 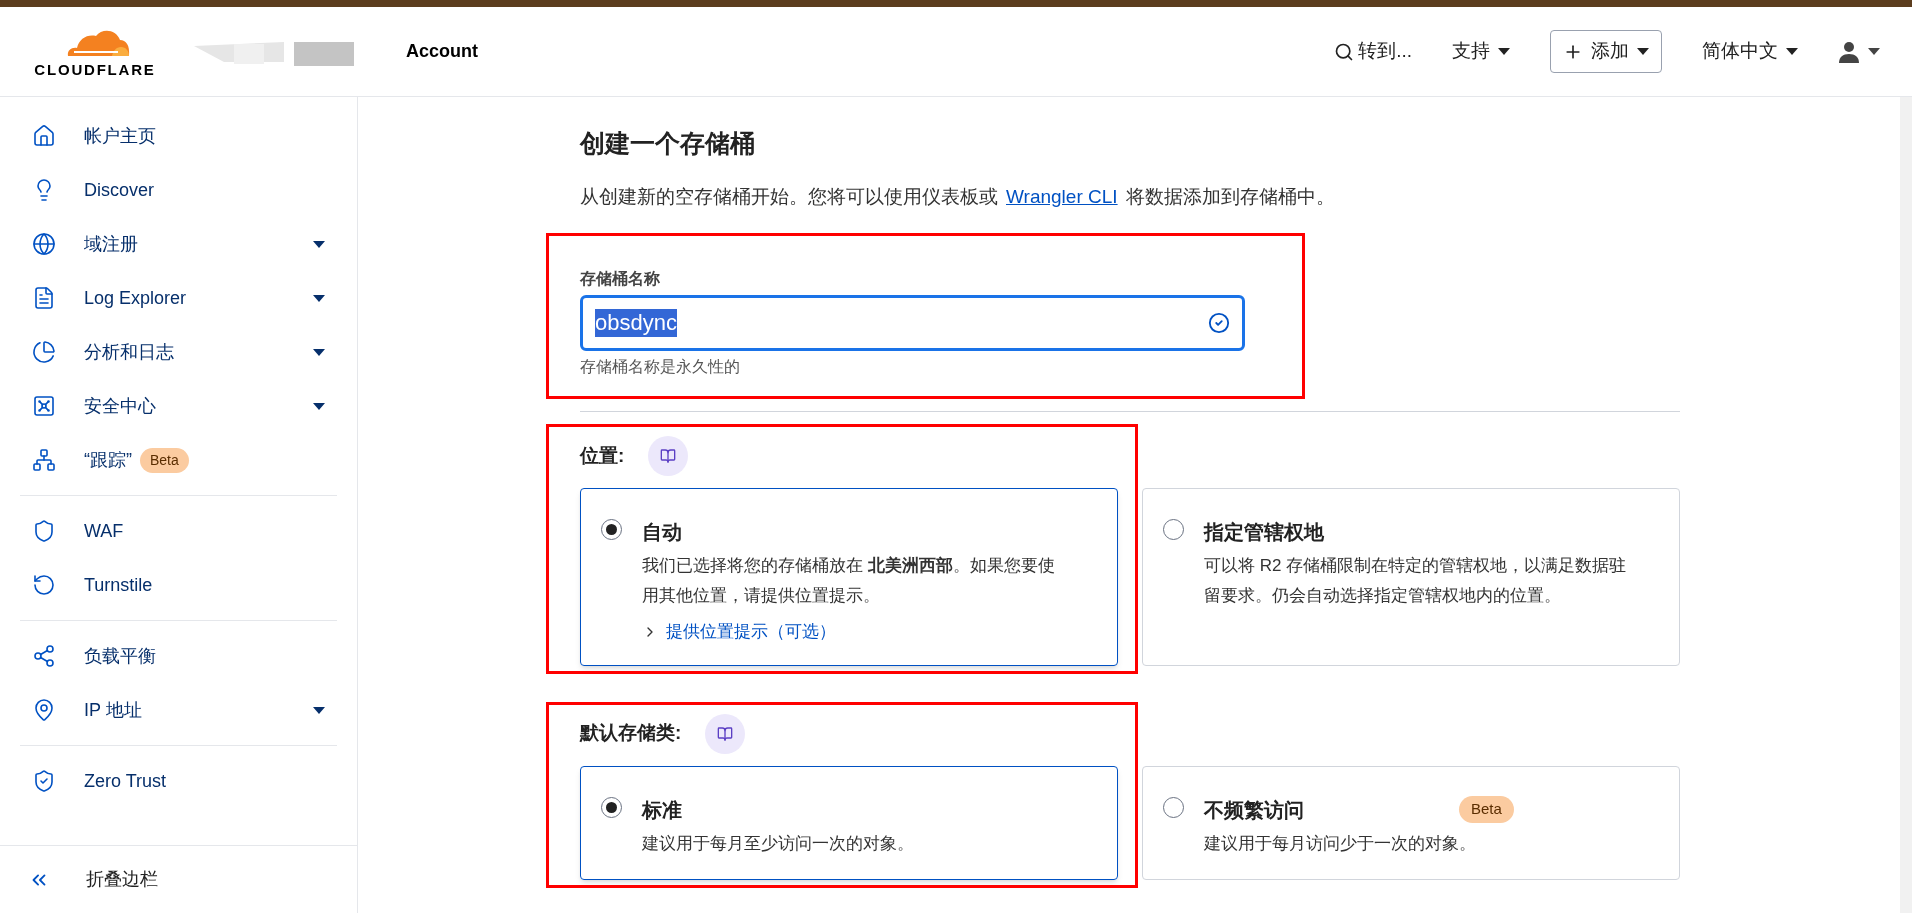 What do you see at coordinates (662, 532) in the screenshot?
I see `option-title: 自动` at bounding box center [662, 532].